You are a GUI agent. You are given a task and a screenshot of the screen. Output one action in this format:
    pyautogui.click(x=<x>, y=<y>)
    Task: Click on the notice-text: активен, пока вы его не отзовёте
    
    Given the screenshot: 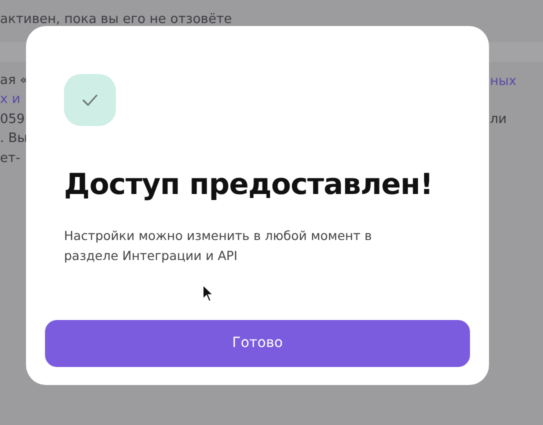 What is the action you would take?
    pyautogui.click(x=116, y=20)
    